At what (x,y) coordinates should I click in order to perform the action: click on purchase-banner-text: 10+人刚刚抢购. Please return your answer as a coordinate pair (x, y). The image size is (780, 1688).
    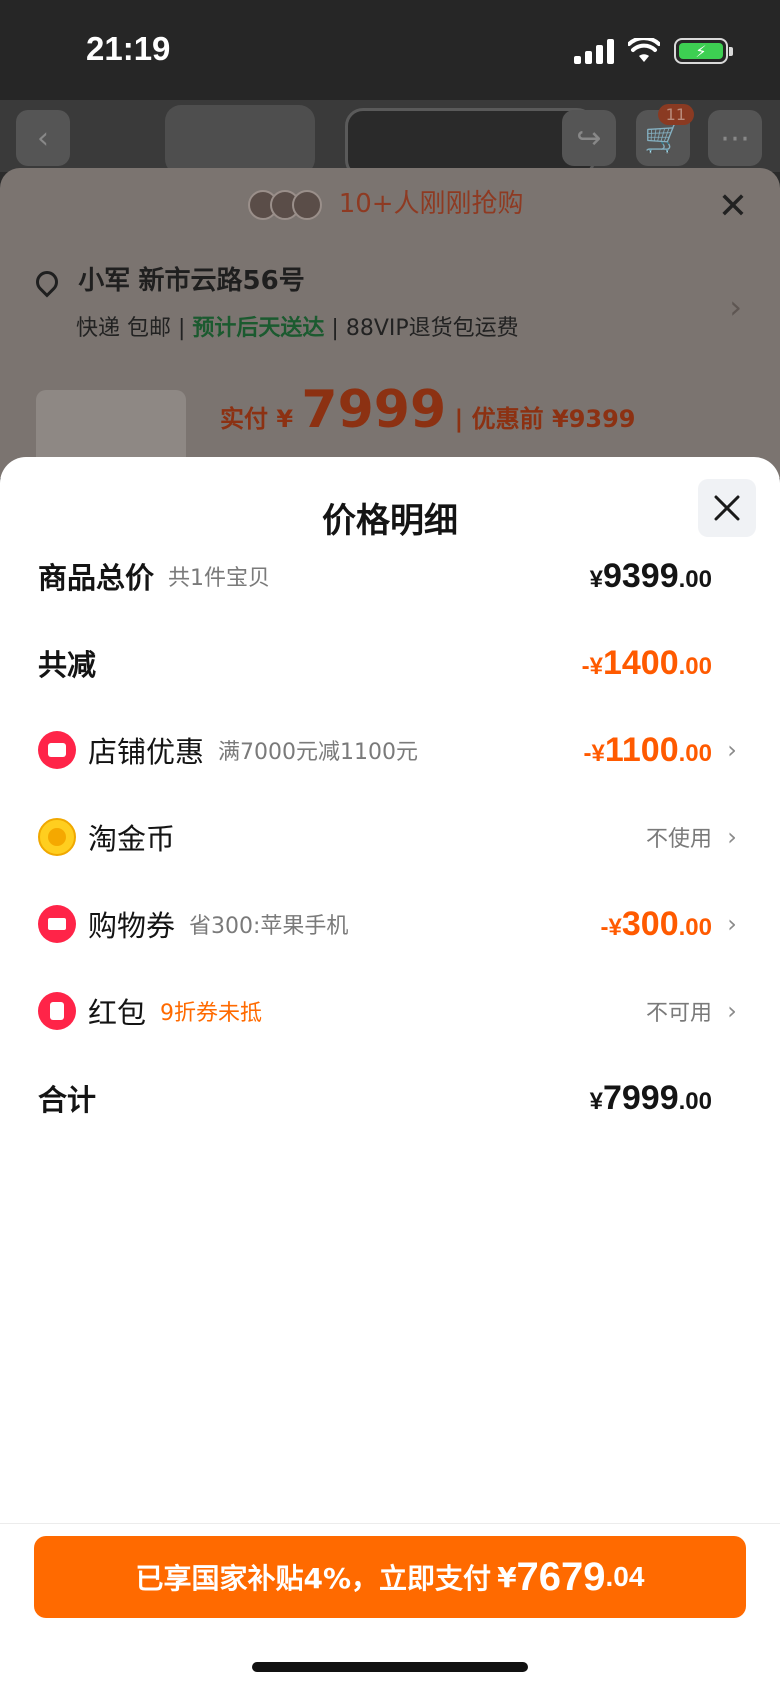
    Looking at the image, I should click on (431, 204).